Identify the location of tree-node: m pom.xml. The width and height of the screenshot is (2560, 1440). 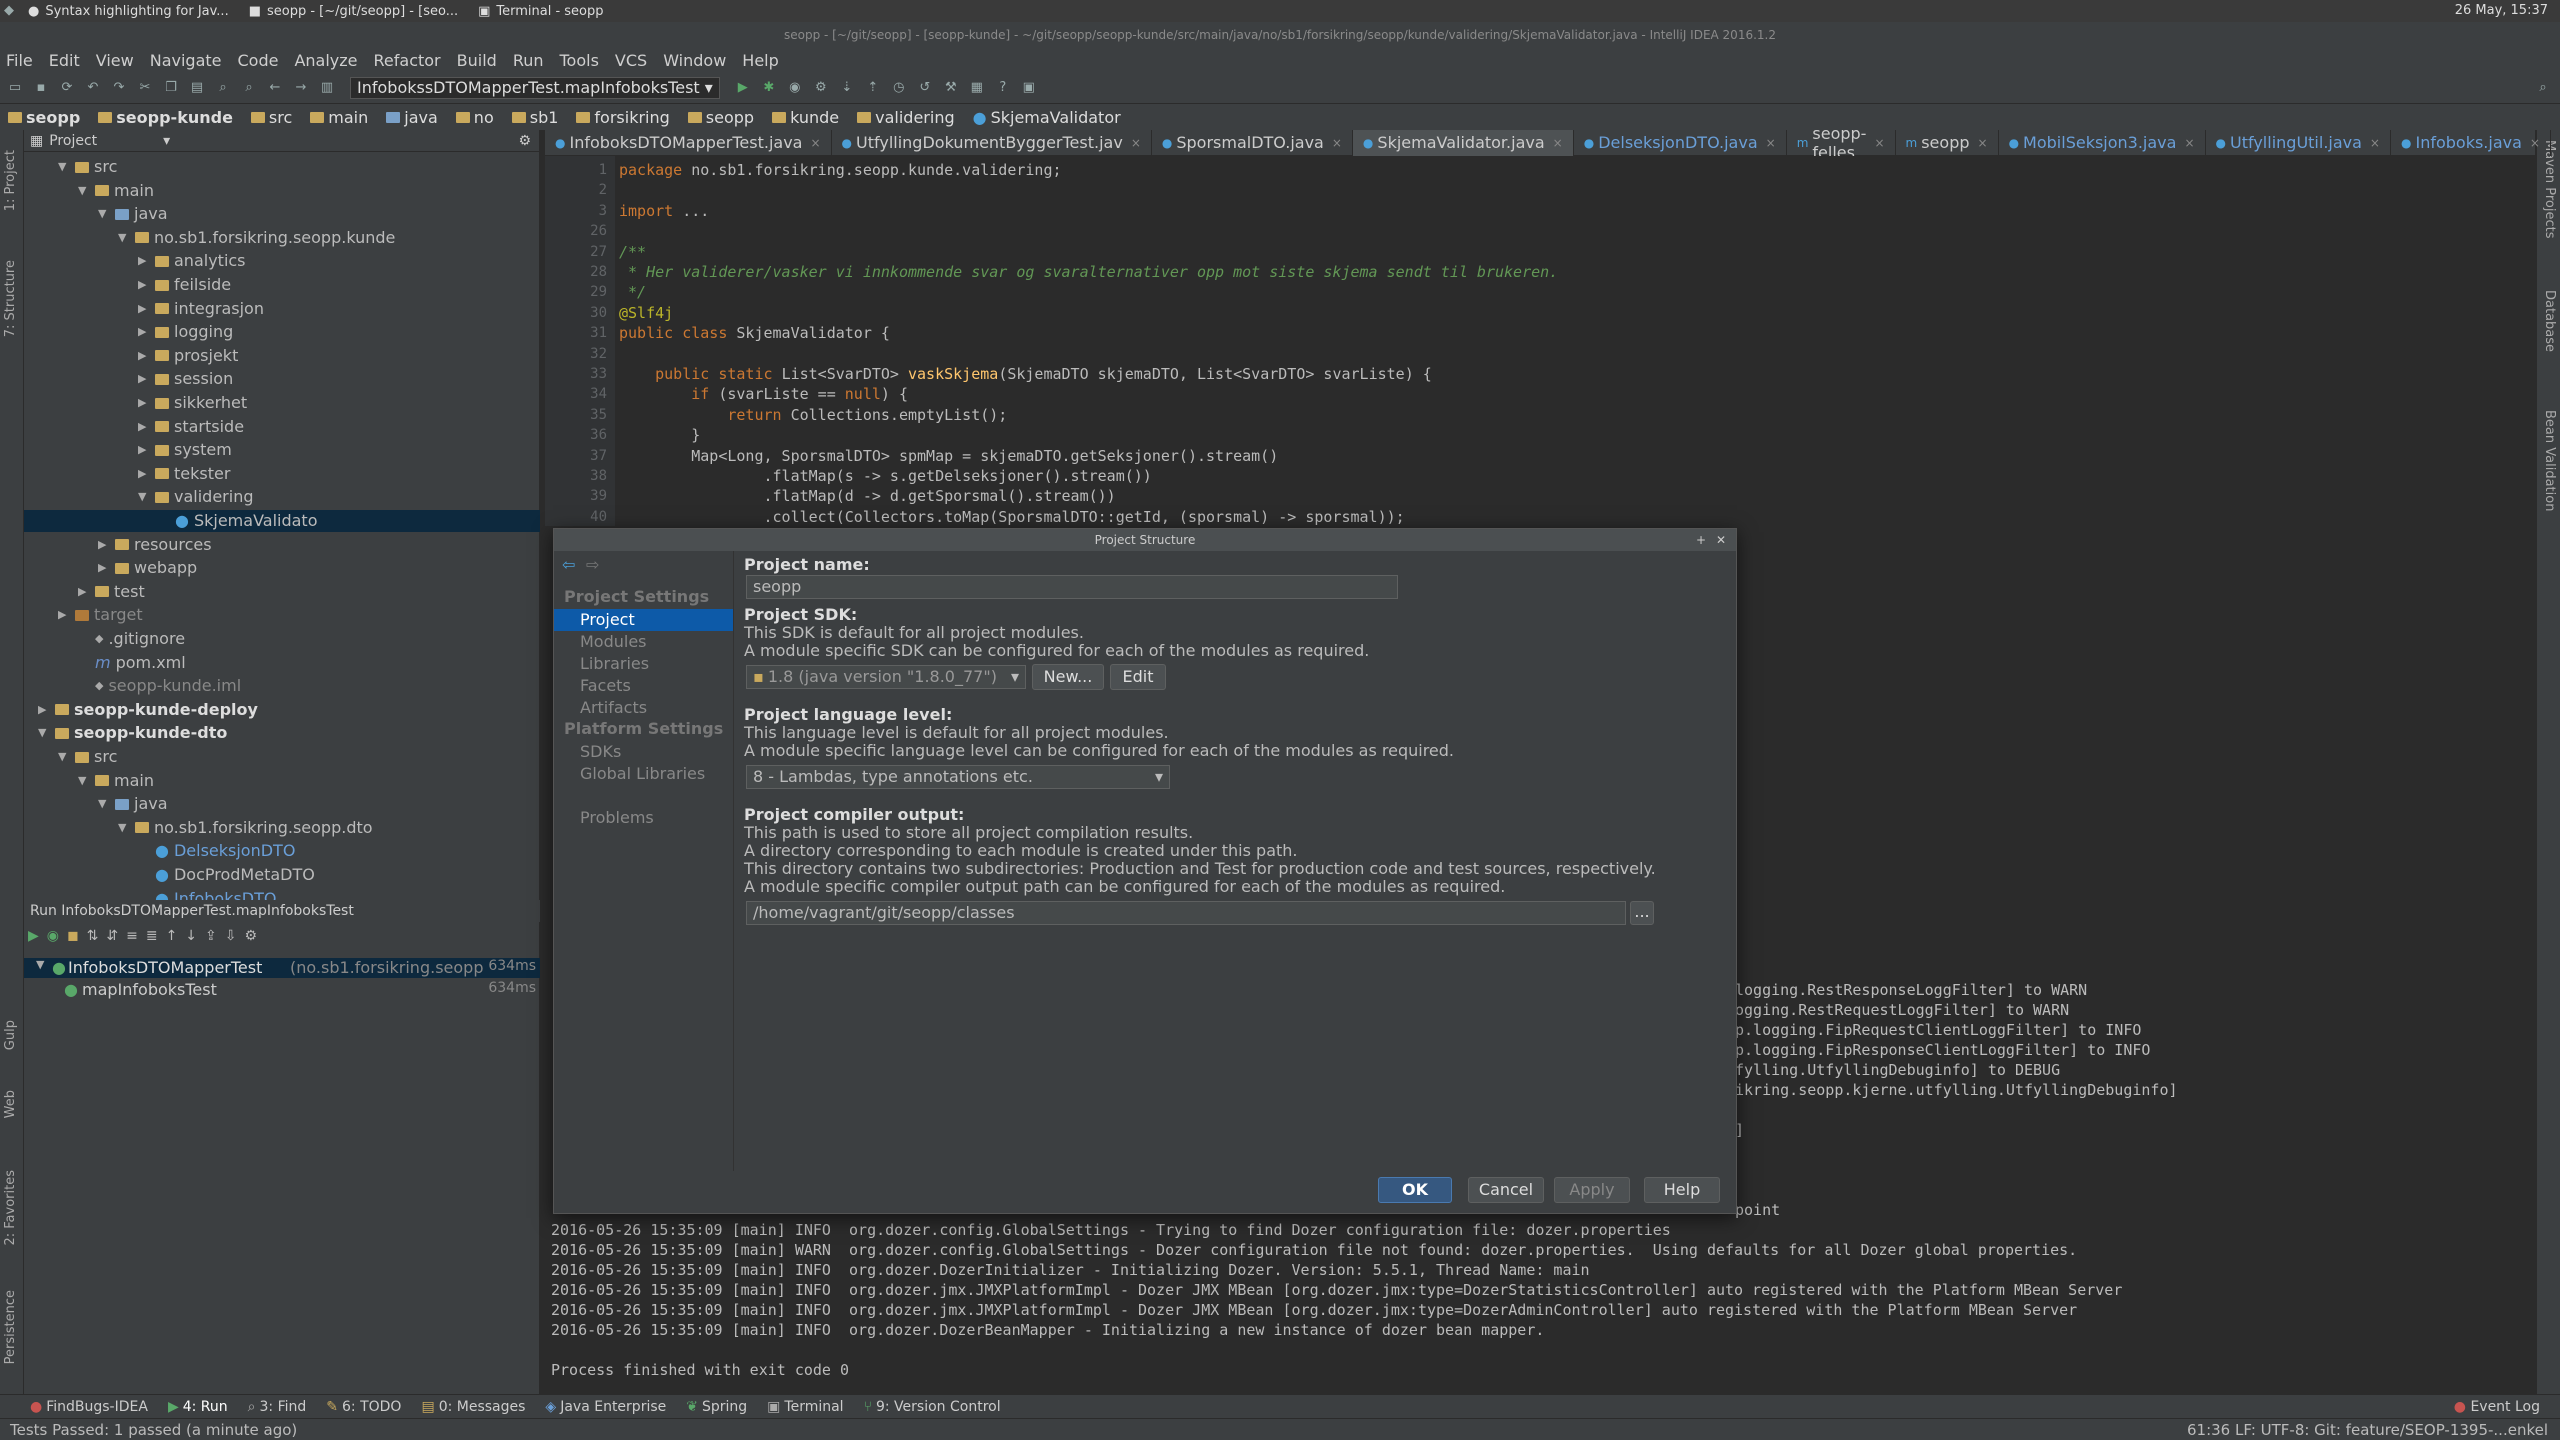
(132, 663).